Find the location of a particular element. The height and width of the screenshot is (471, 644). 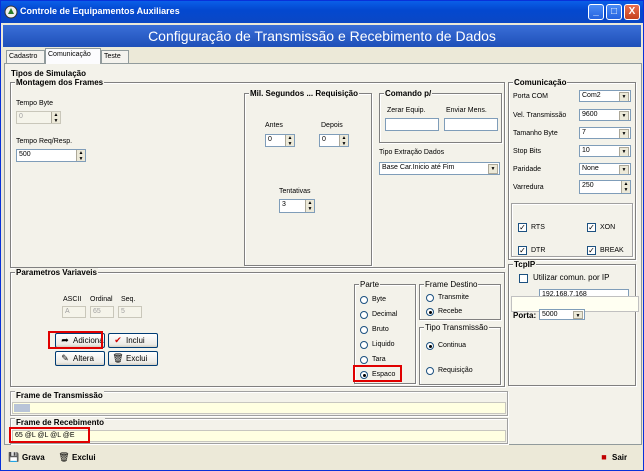

ascii-label: ASCII is located at coordinates (72, 299).